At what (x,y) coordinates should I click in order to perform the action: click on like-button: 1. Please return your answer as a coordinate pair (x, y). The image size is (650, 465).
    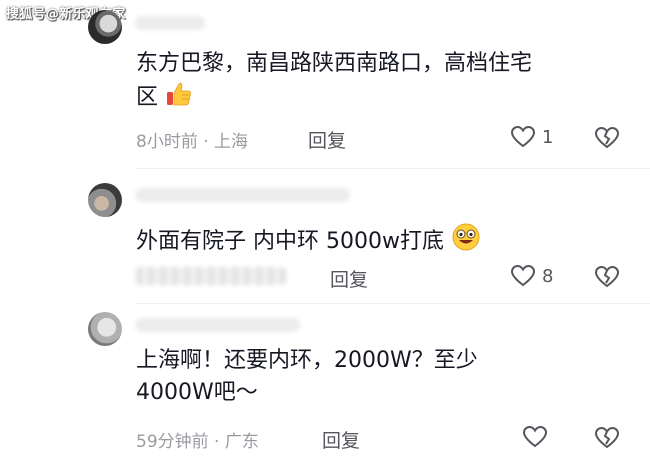
    Looking at the image, I should click on (531, 137).